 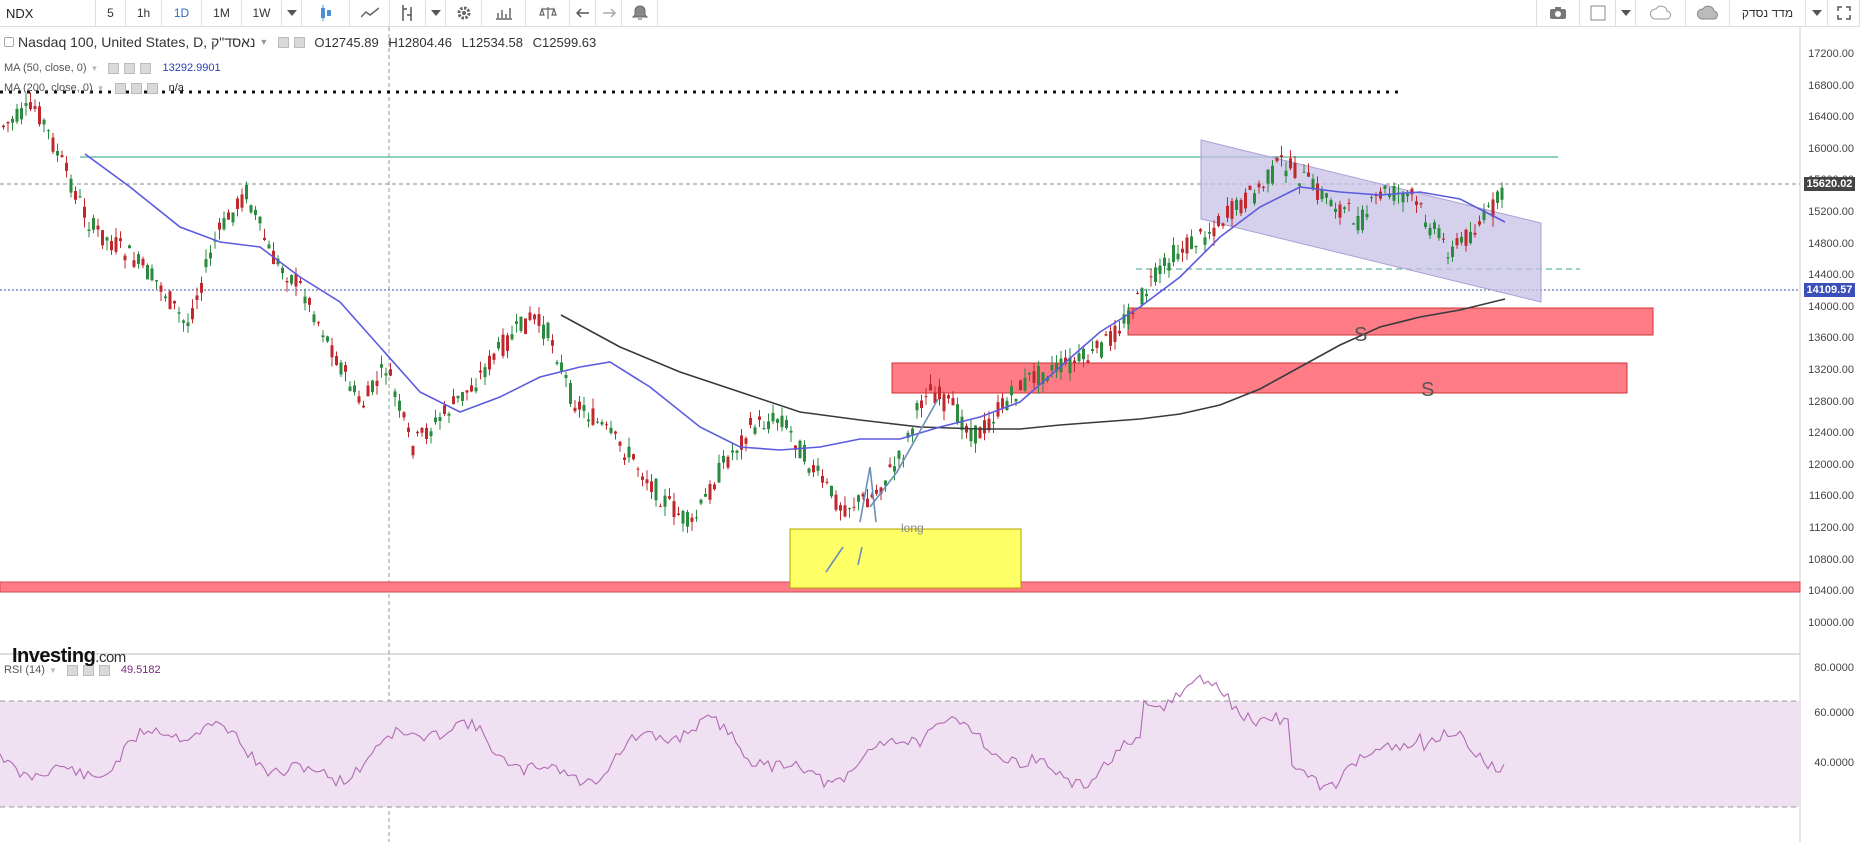 I want to click on ma200-dropdown-icon: ▼, so click(x=101, y=88).